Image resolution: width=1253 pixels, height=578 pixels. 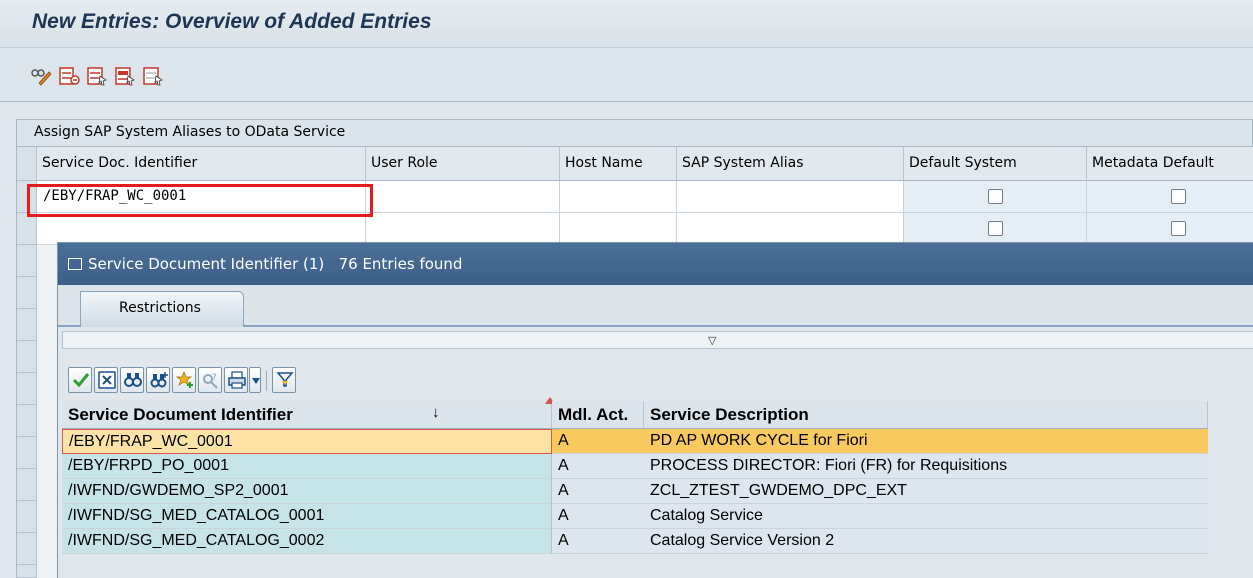 I want to click on result-header-mdl-act: Mdl. Act., so click(x=598, y=415).